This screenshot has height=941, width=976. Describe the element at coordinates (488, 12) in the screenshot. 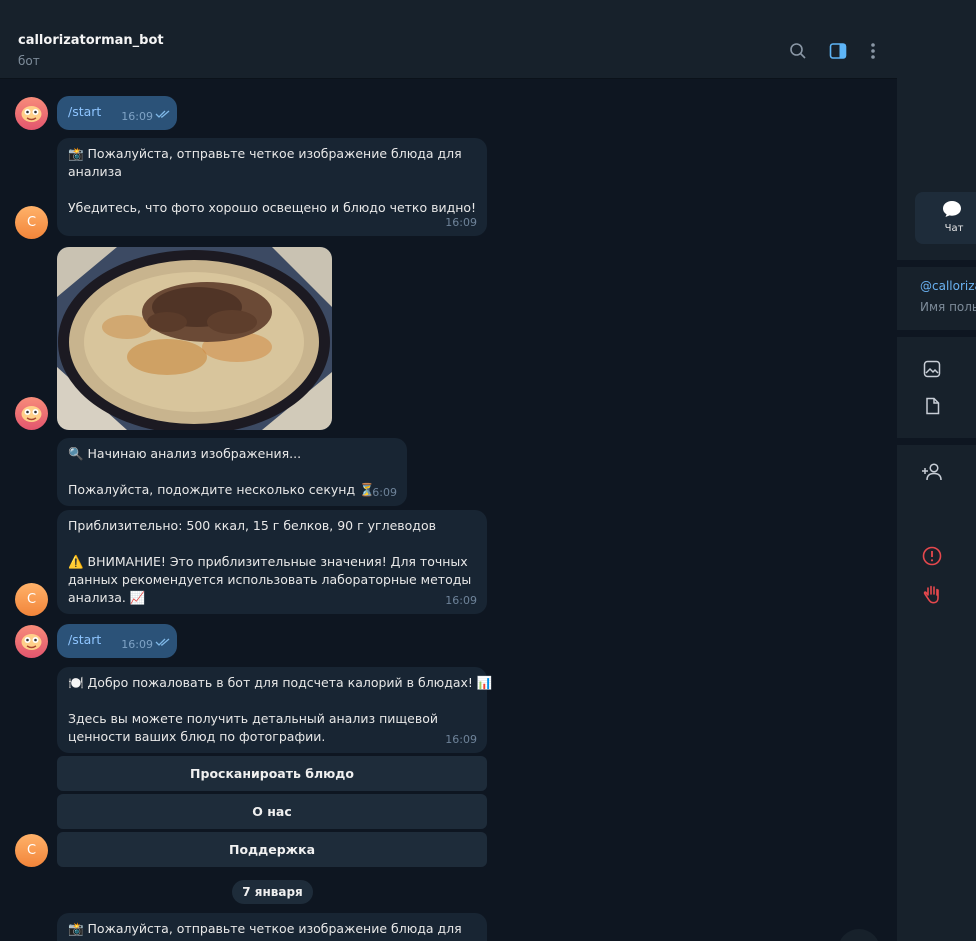

I see `window-top-strip` at that location.